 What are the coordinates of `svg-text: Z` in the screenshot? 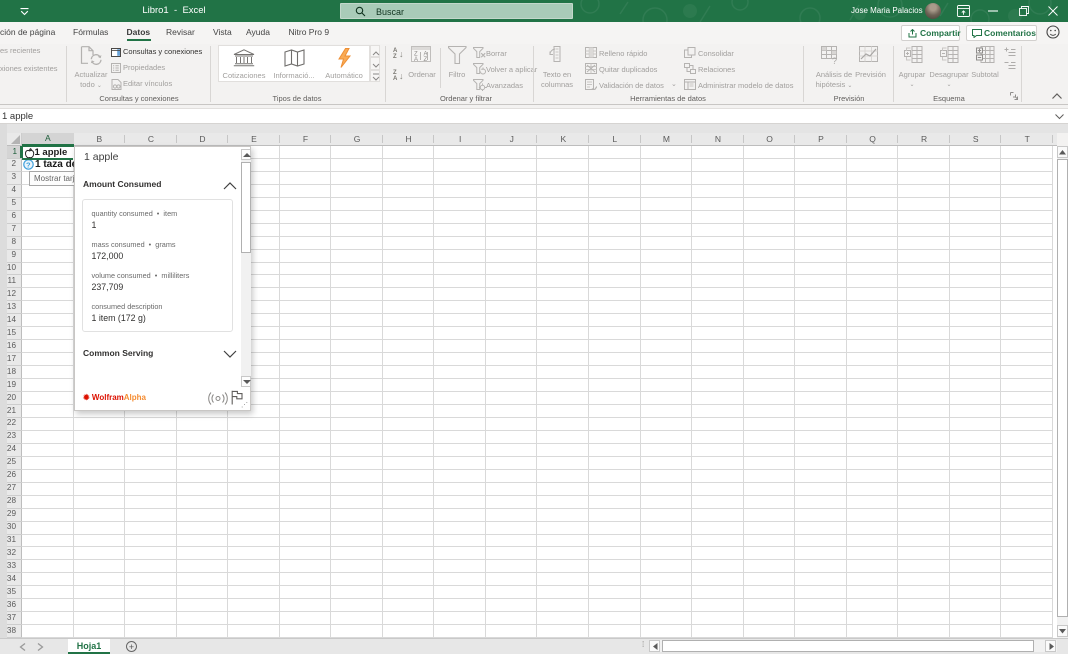 It's located at (426, 60).